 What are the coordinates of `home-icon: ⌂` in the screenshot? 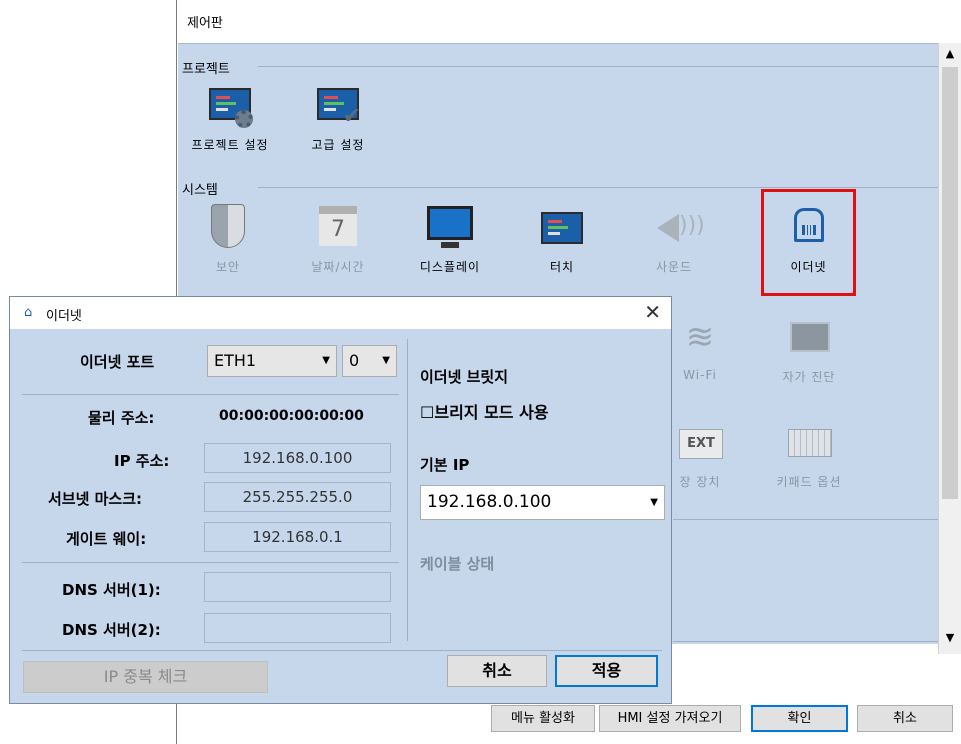 It's located at (28, 312).